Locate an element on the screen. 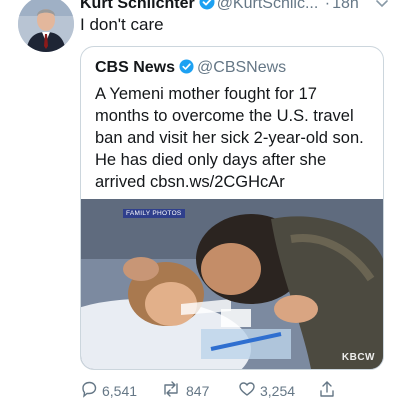  chevron-down-icon is located at coordinates (382, 7).